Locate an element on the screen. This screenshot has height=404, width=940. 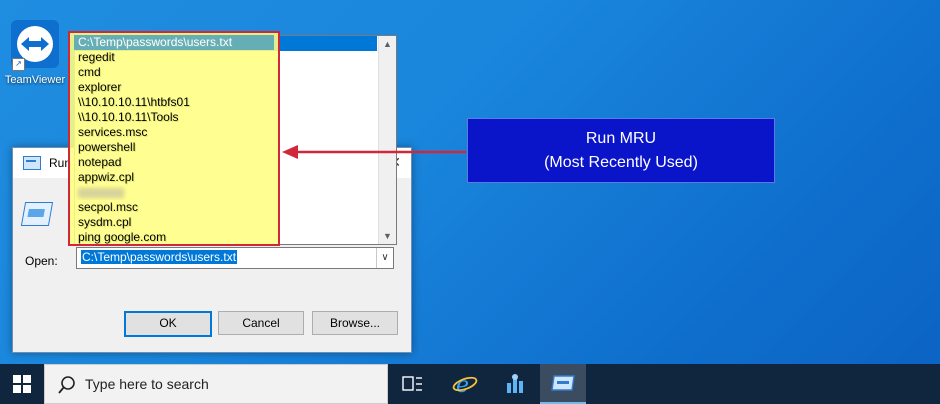
windows-start-icon is located at coordinates (22, 384).